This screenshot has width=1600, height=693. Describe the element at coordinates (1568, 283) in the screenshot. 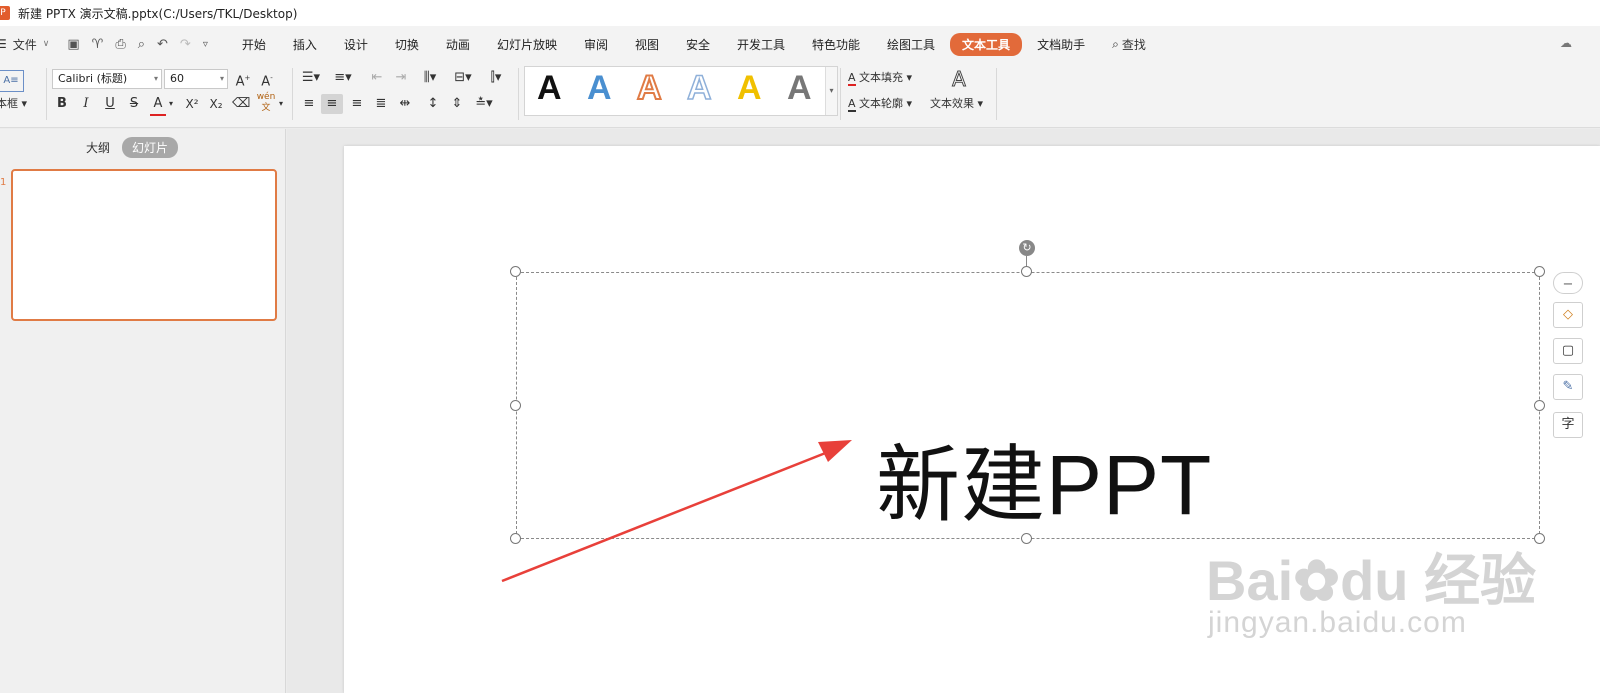

I see `collapse-icon: −` at that location.